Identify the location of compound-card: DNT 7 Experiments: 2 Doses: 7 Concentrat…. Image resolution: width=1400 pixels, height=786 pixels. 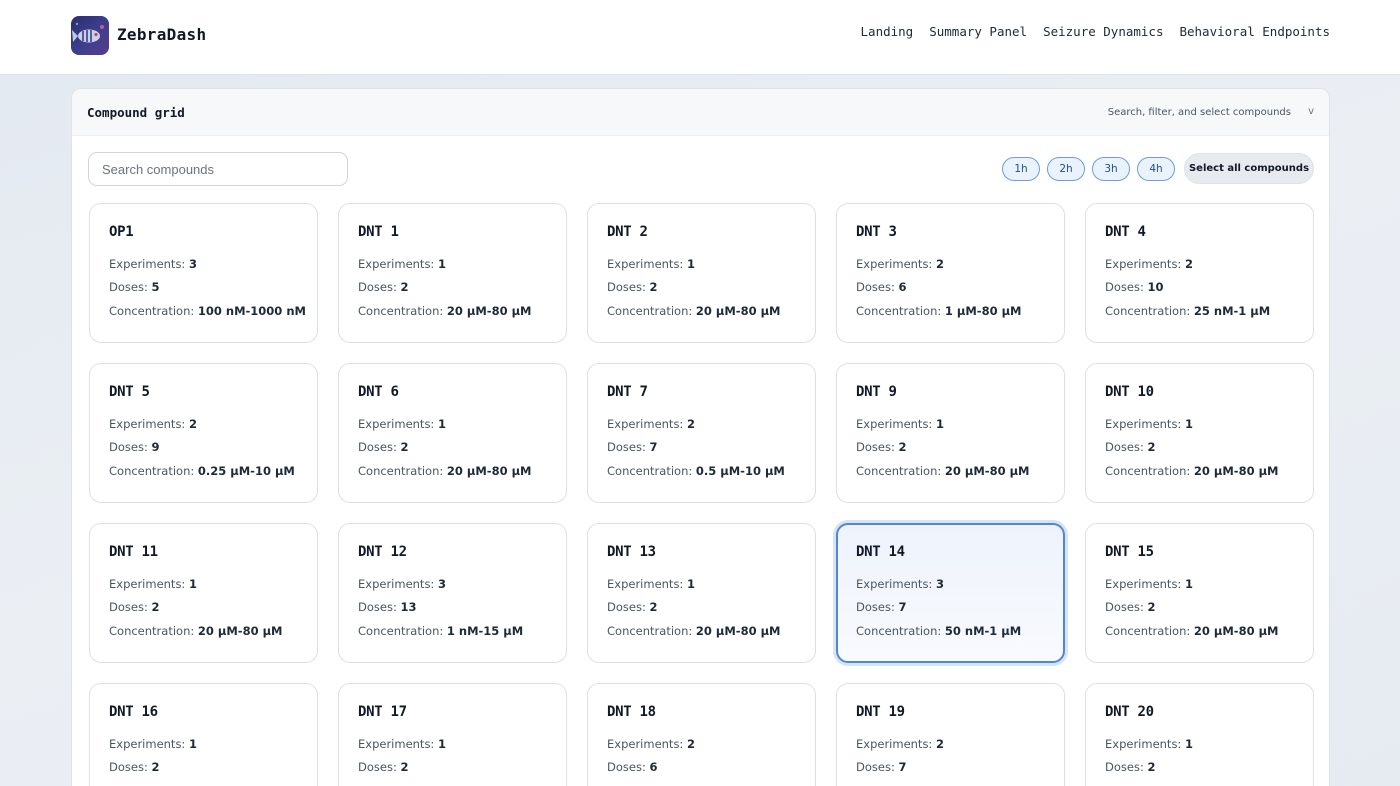
(701, 433).